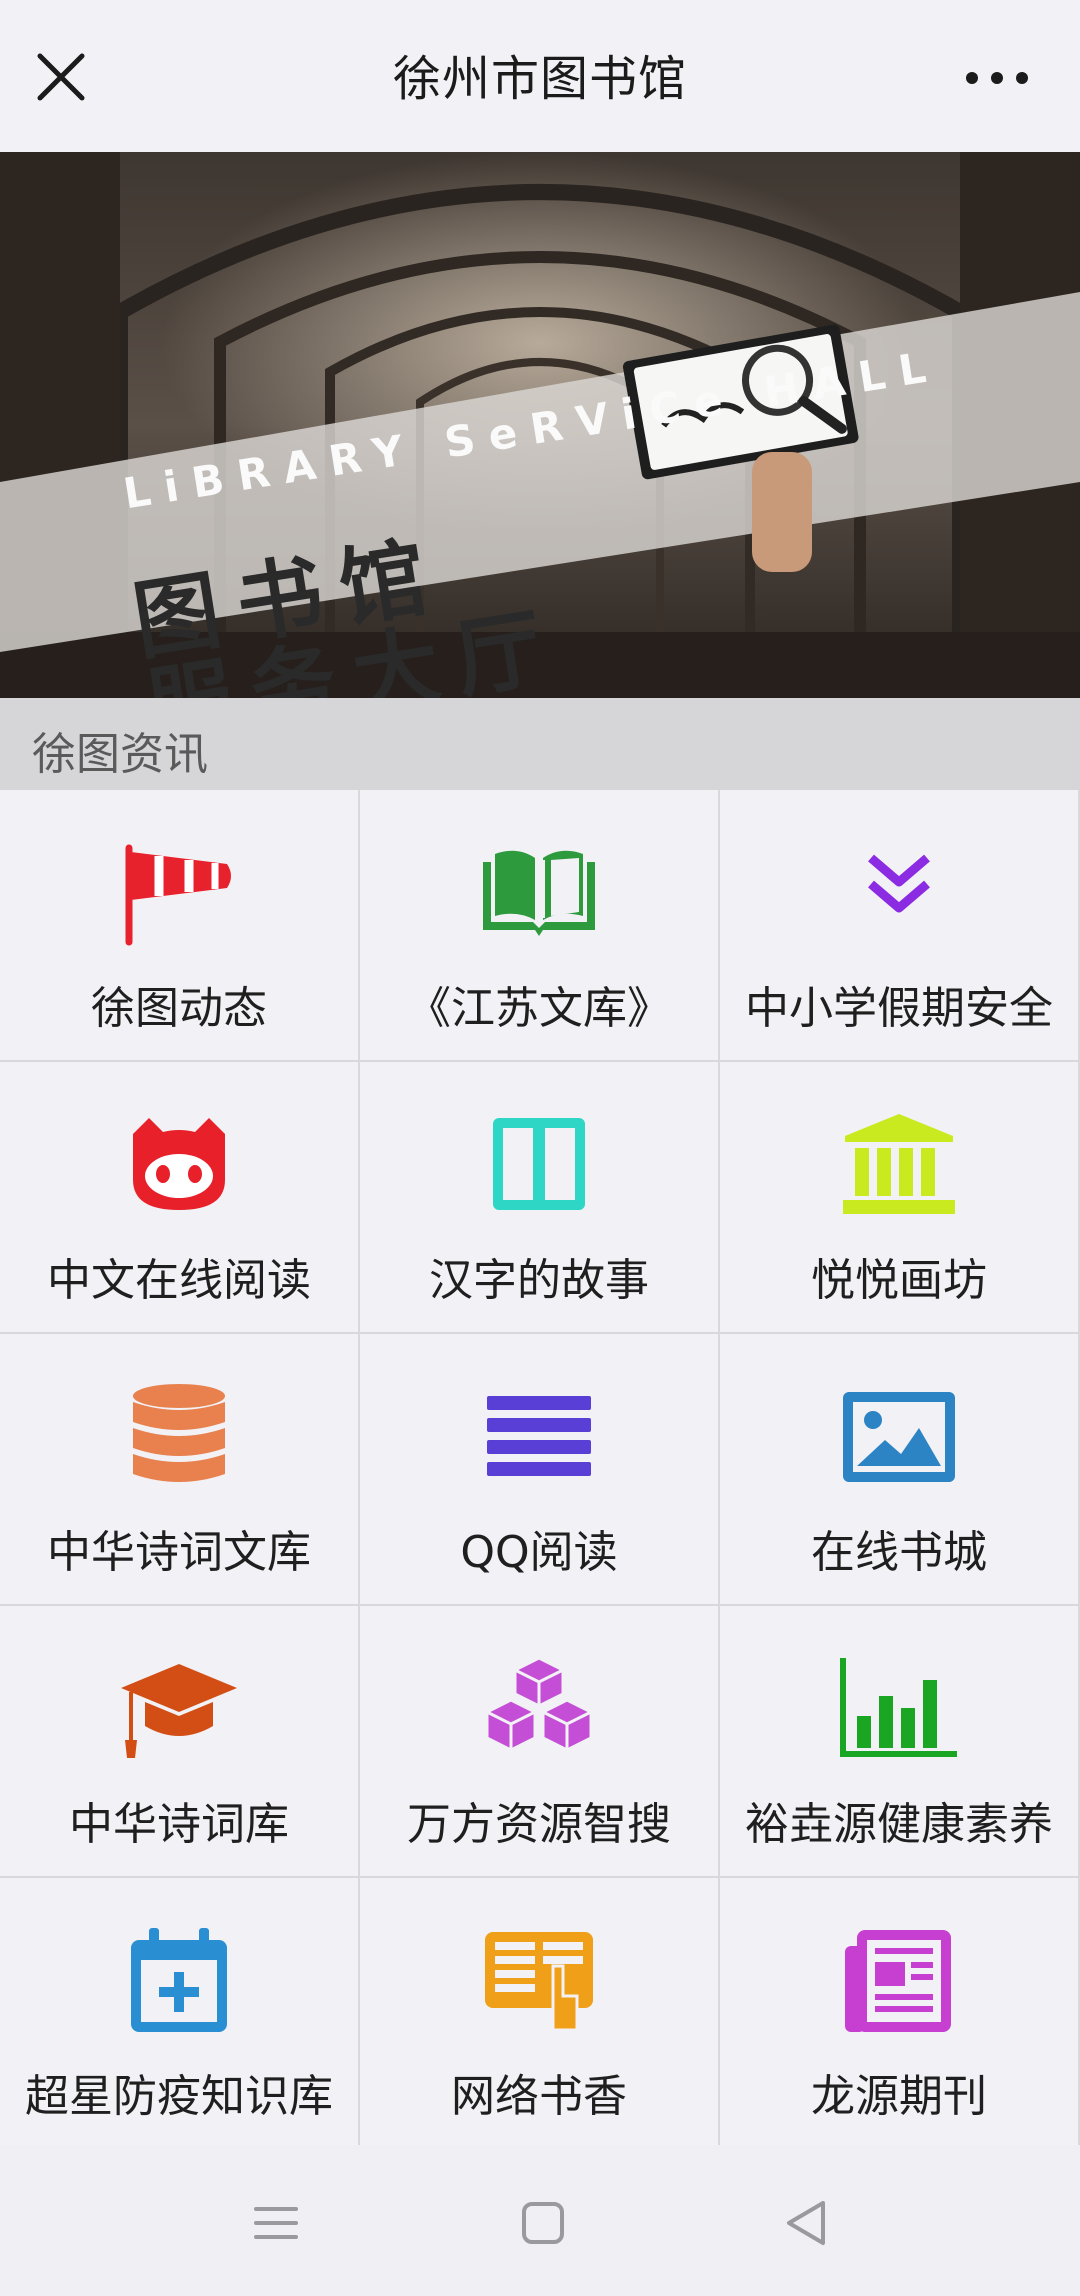 This screenshot has width=1080, height=2296. Describe the element at coordinates (276, 2223) in the screenshot. I see `menu-icon` at that location.